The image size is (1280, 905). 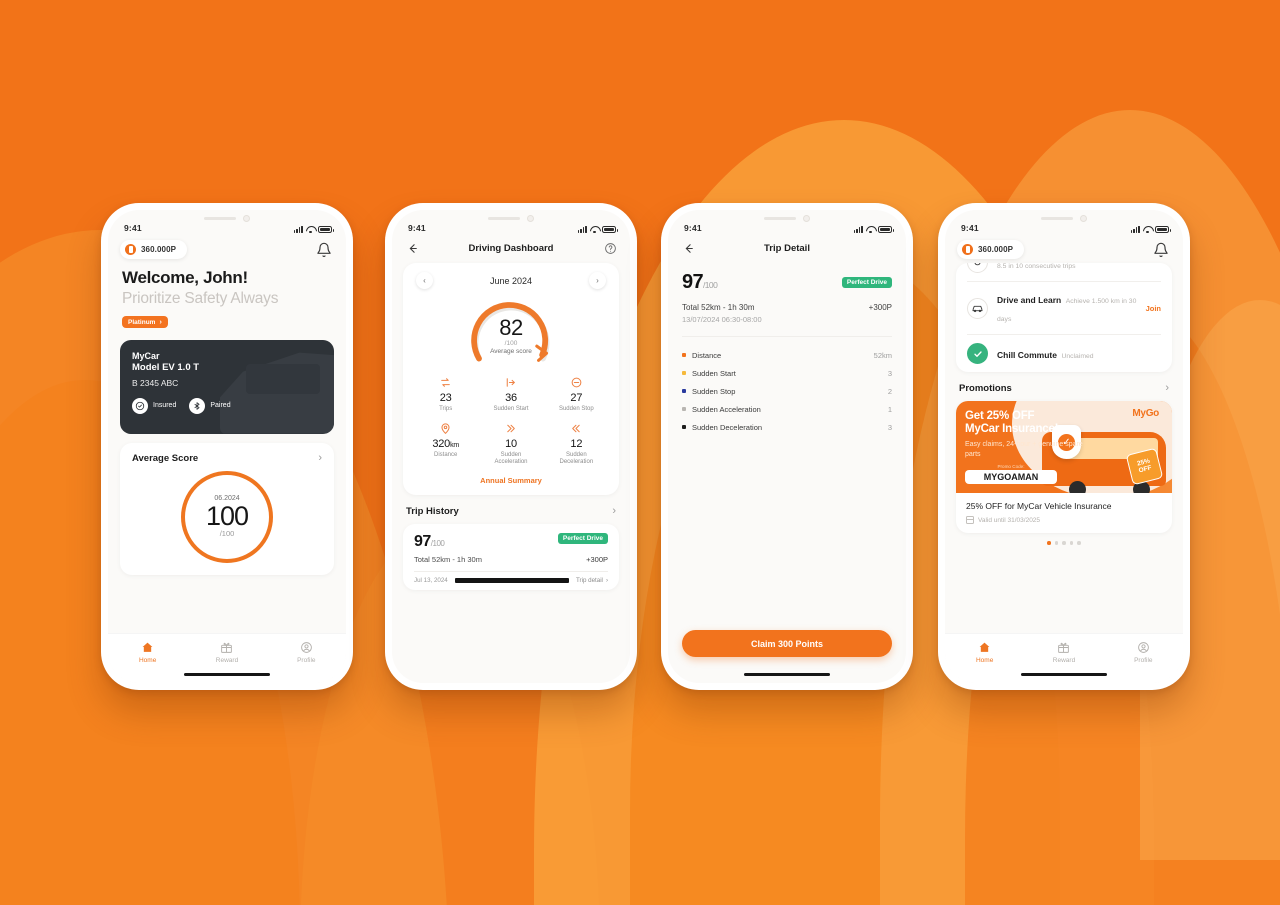 I want to click on car-status-chips: Insured Paired, so click(x=227, y=405).